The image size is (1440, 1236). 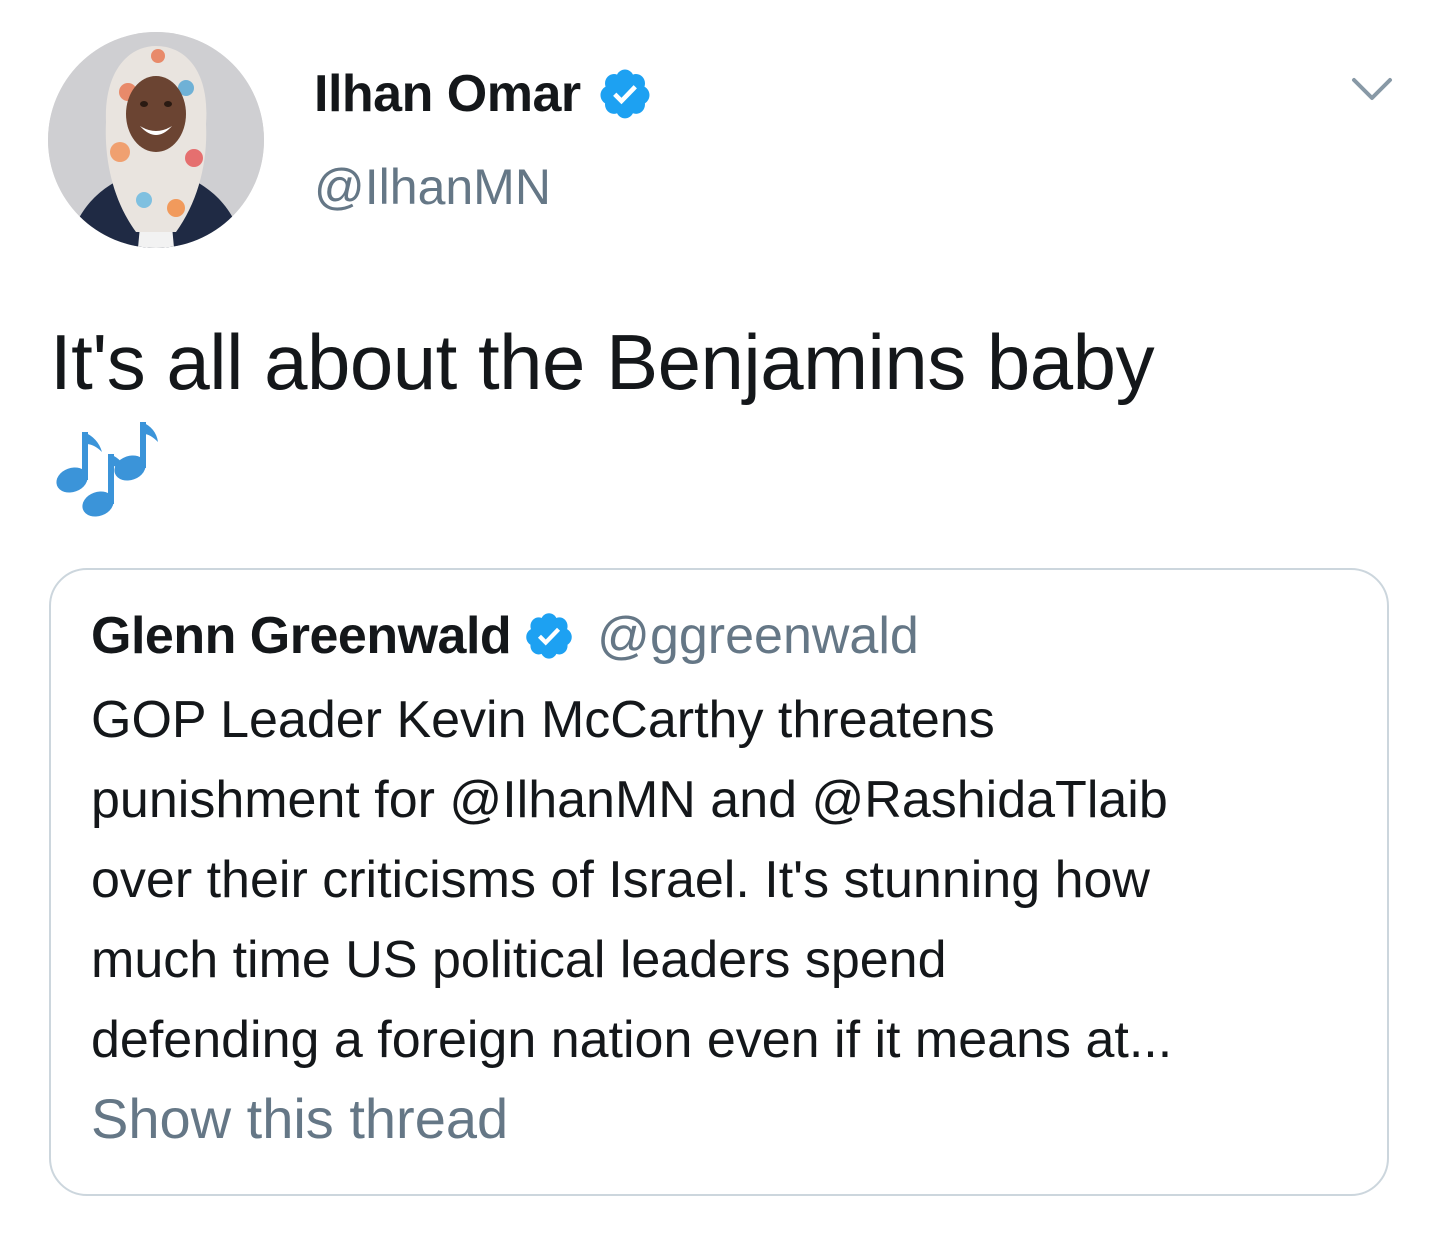 I want to click on quoted-tweet-header: Glenn Greenwald @ggreenwald, so click(x=505, y=636).